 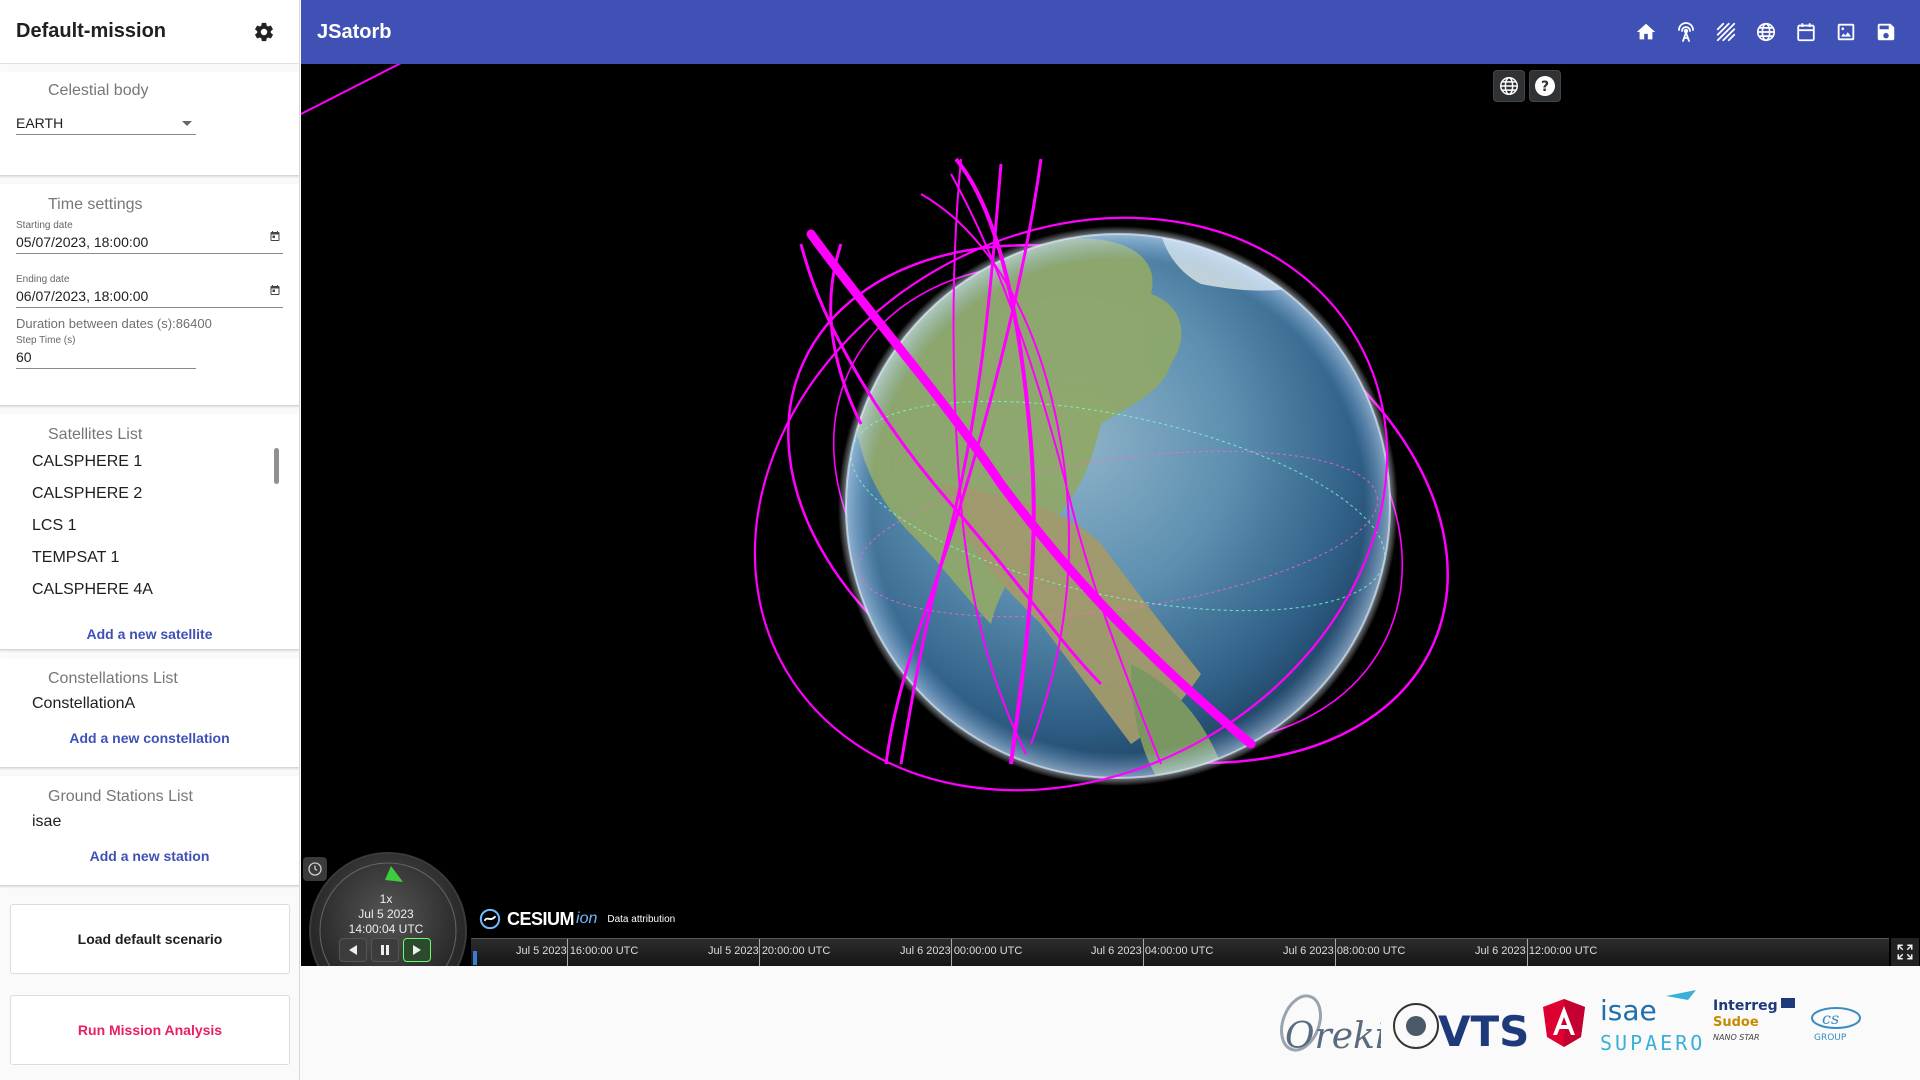 I want to click on celestial-title: Celestial body, so click(x=98, y=90).